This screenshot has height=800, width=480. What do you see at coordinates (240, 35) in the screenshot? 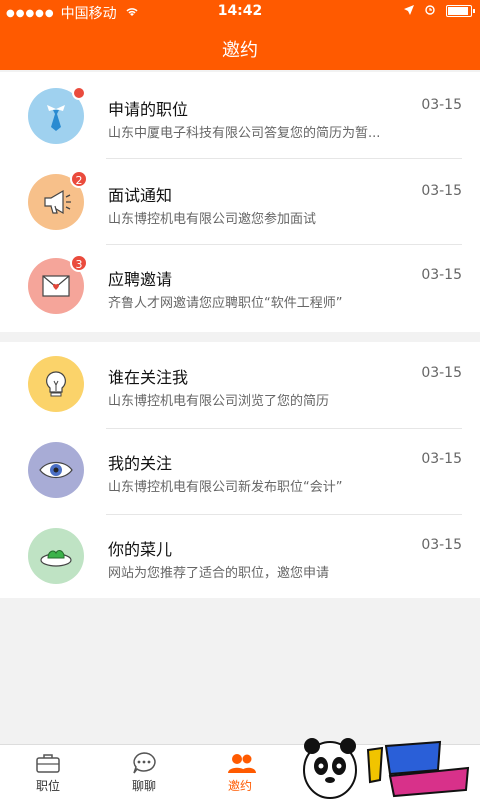
I see `app-header: ●●●●● 中国移动 14:42 邀约` at bounding box center [240, 35].